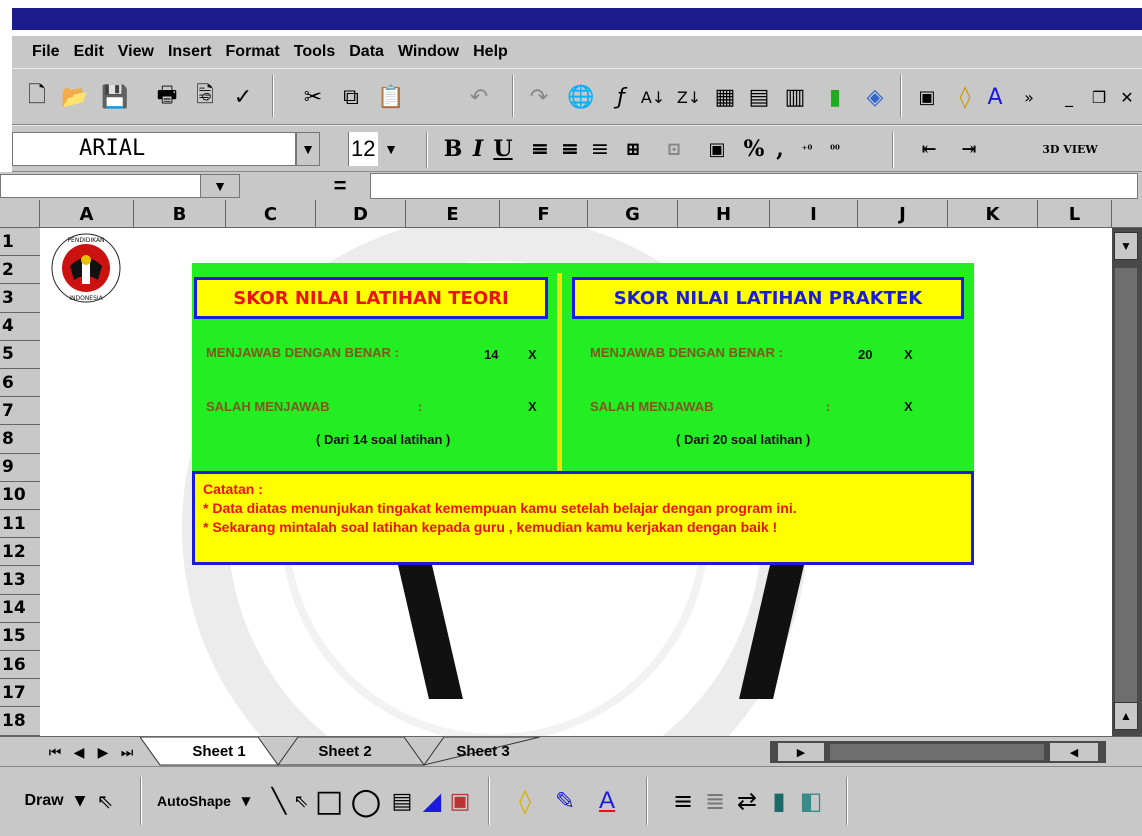  What do you see at coordinates (219, 751) in the screenshot?
I see `tab-sheet-1: Sheet 1` at bounding box center [219, 751].